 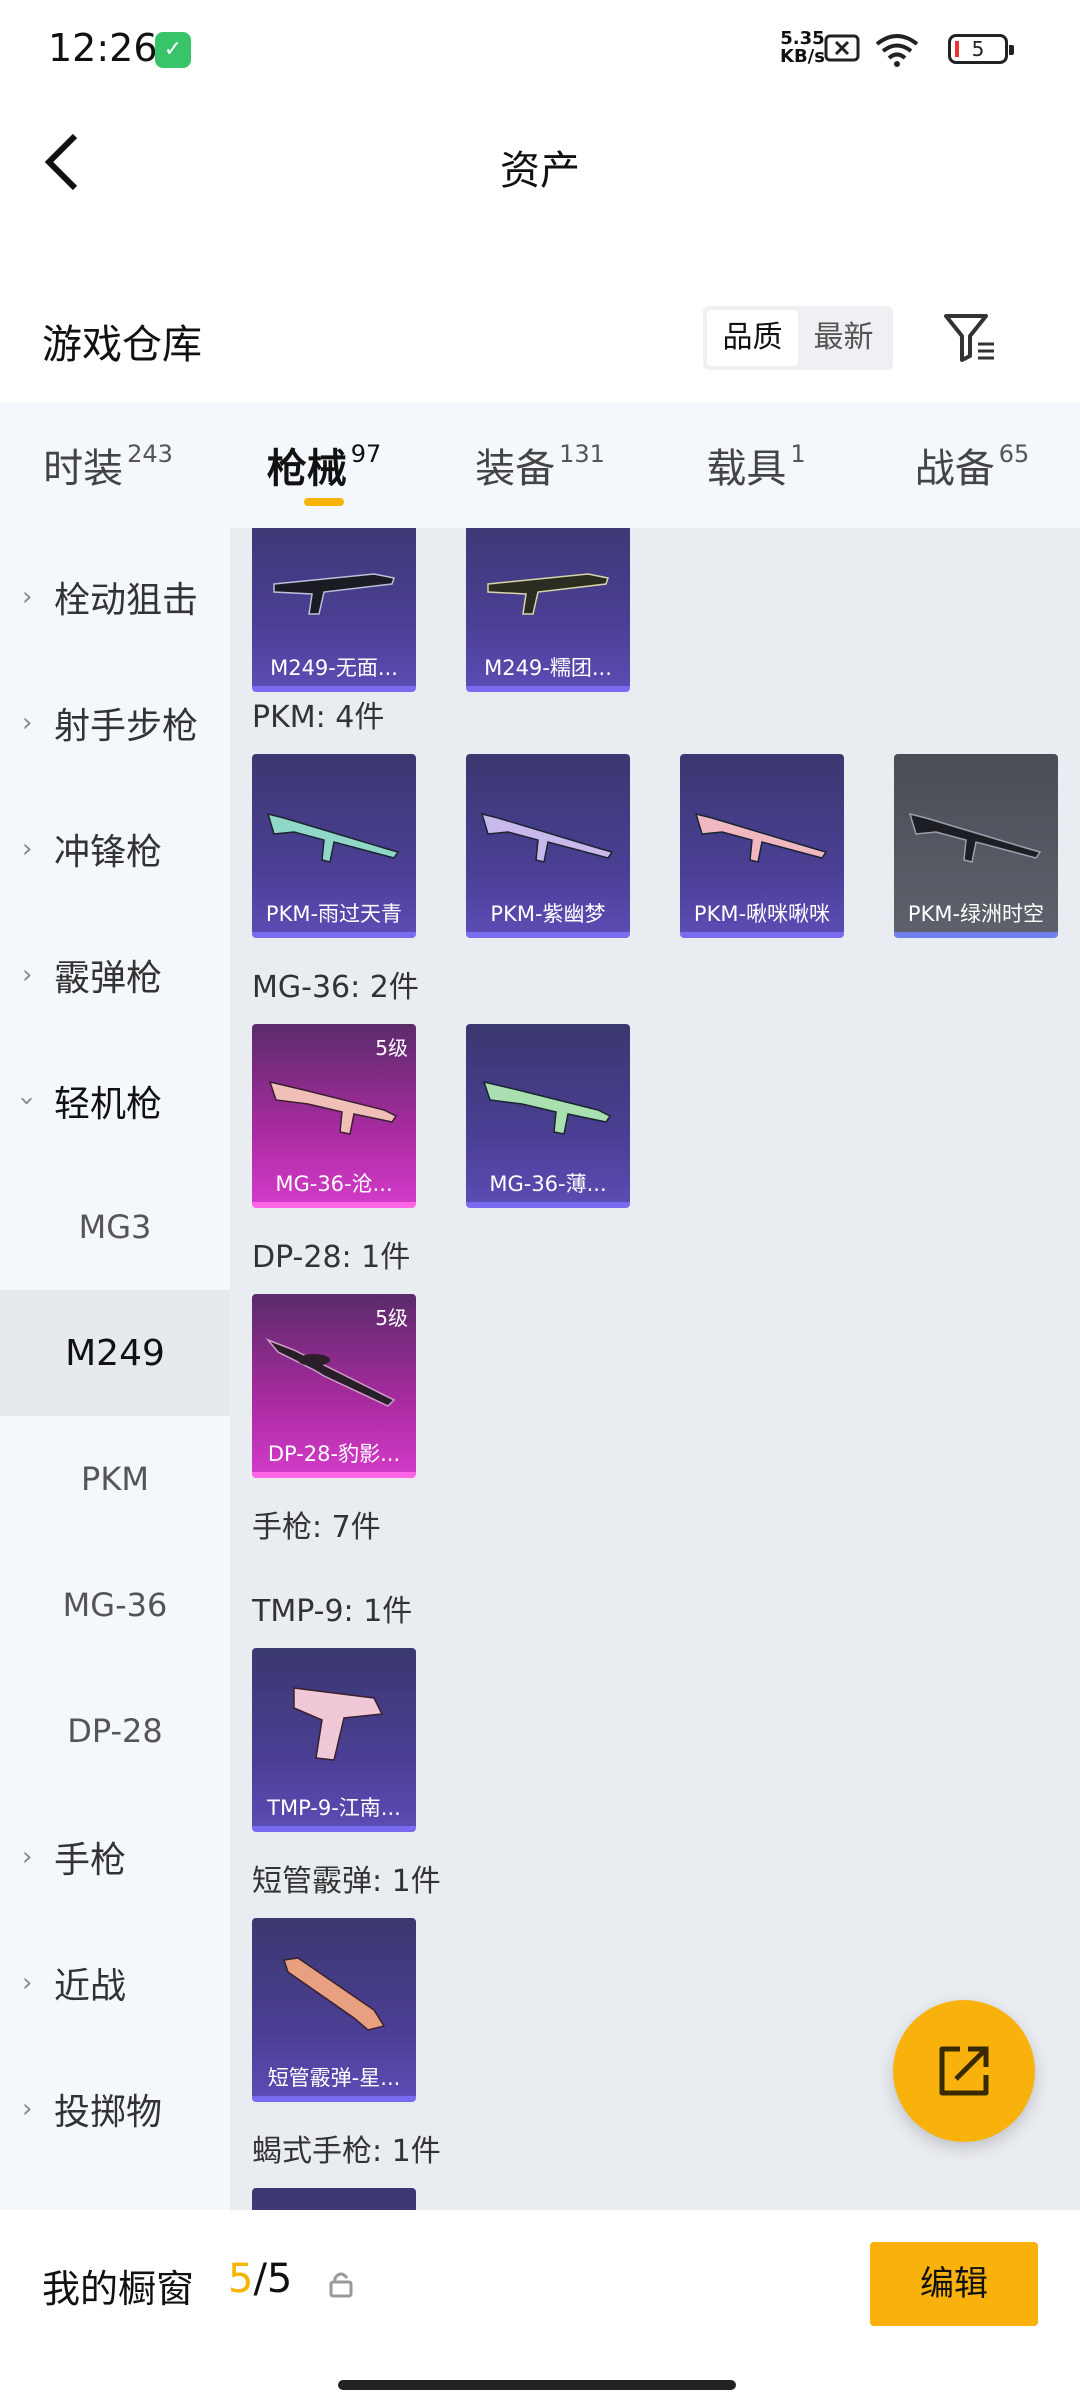 What do you see at coordinates (897, 50) in the screenshot?
I see `wifi-icon` at bounding box center [897, 50].